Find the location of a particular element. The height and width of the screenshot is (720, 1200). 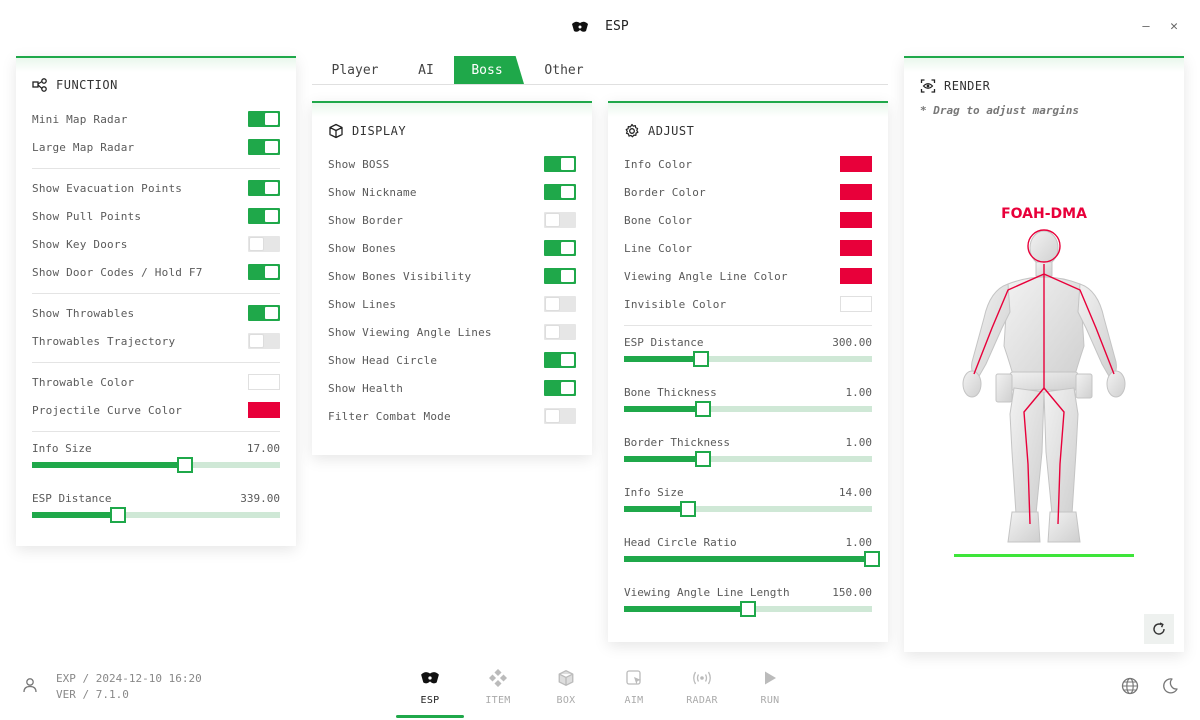

nav-esp: ESP is located at coordinates (430, 692).